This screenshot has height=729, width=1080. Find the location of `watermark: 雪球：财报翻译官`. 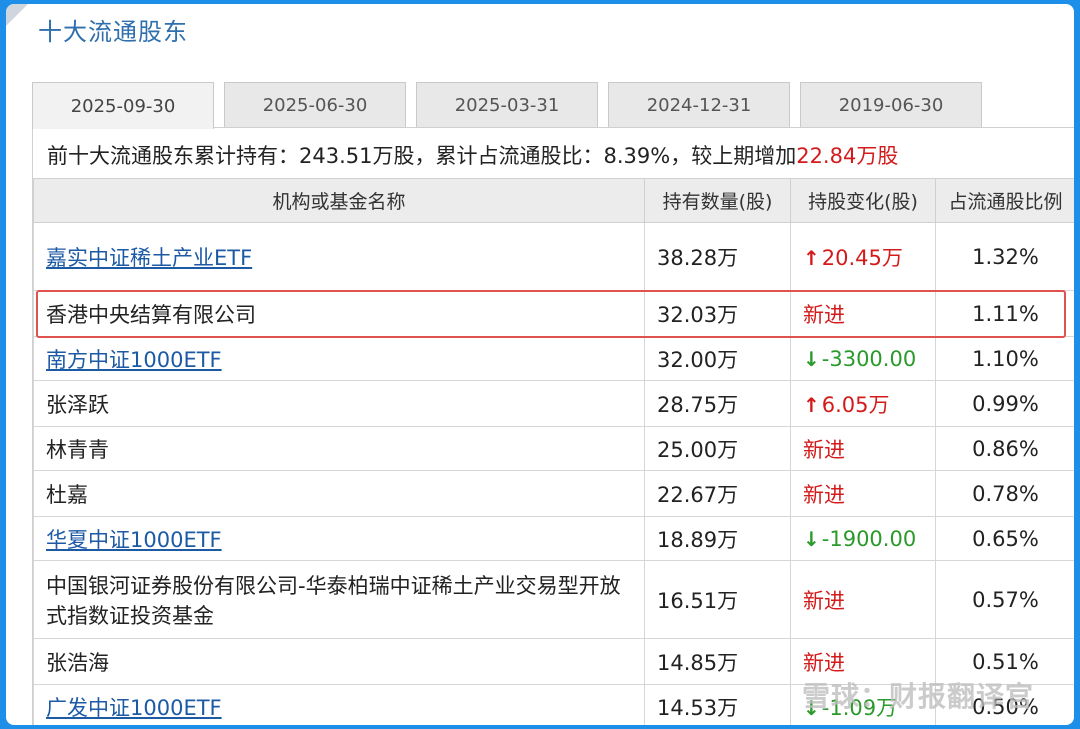

watermark: 雪球：财报翻译官 is located at coordinates (917, 696).